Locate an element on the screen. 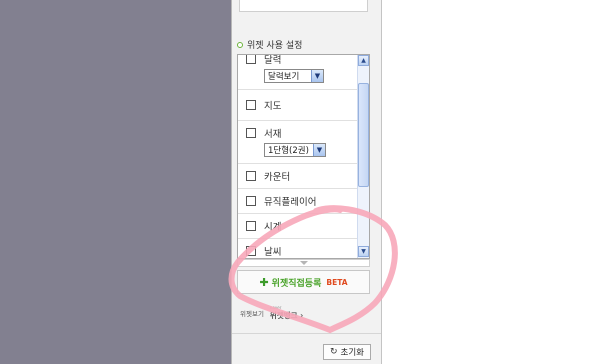  widget-label: 달력 is located at coordinates (273, 60).